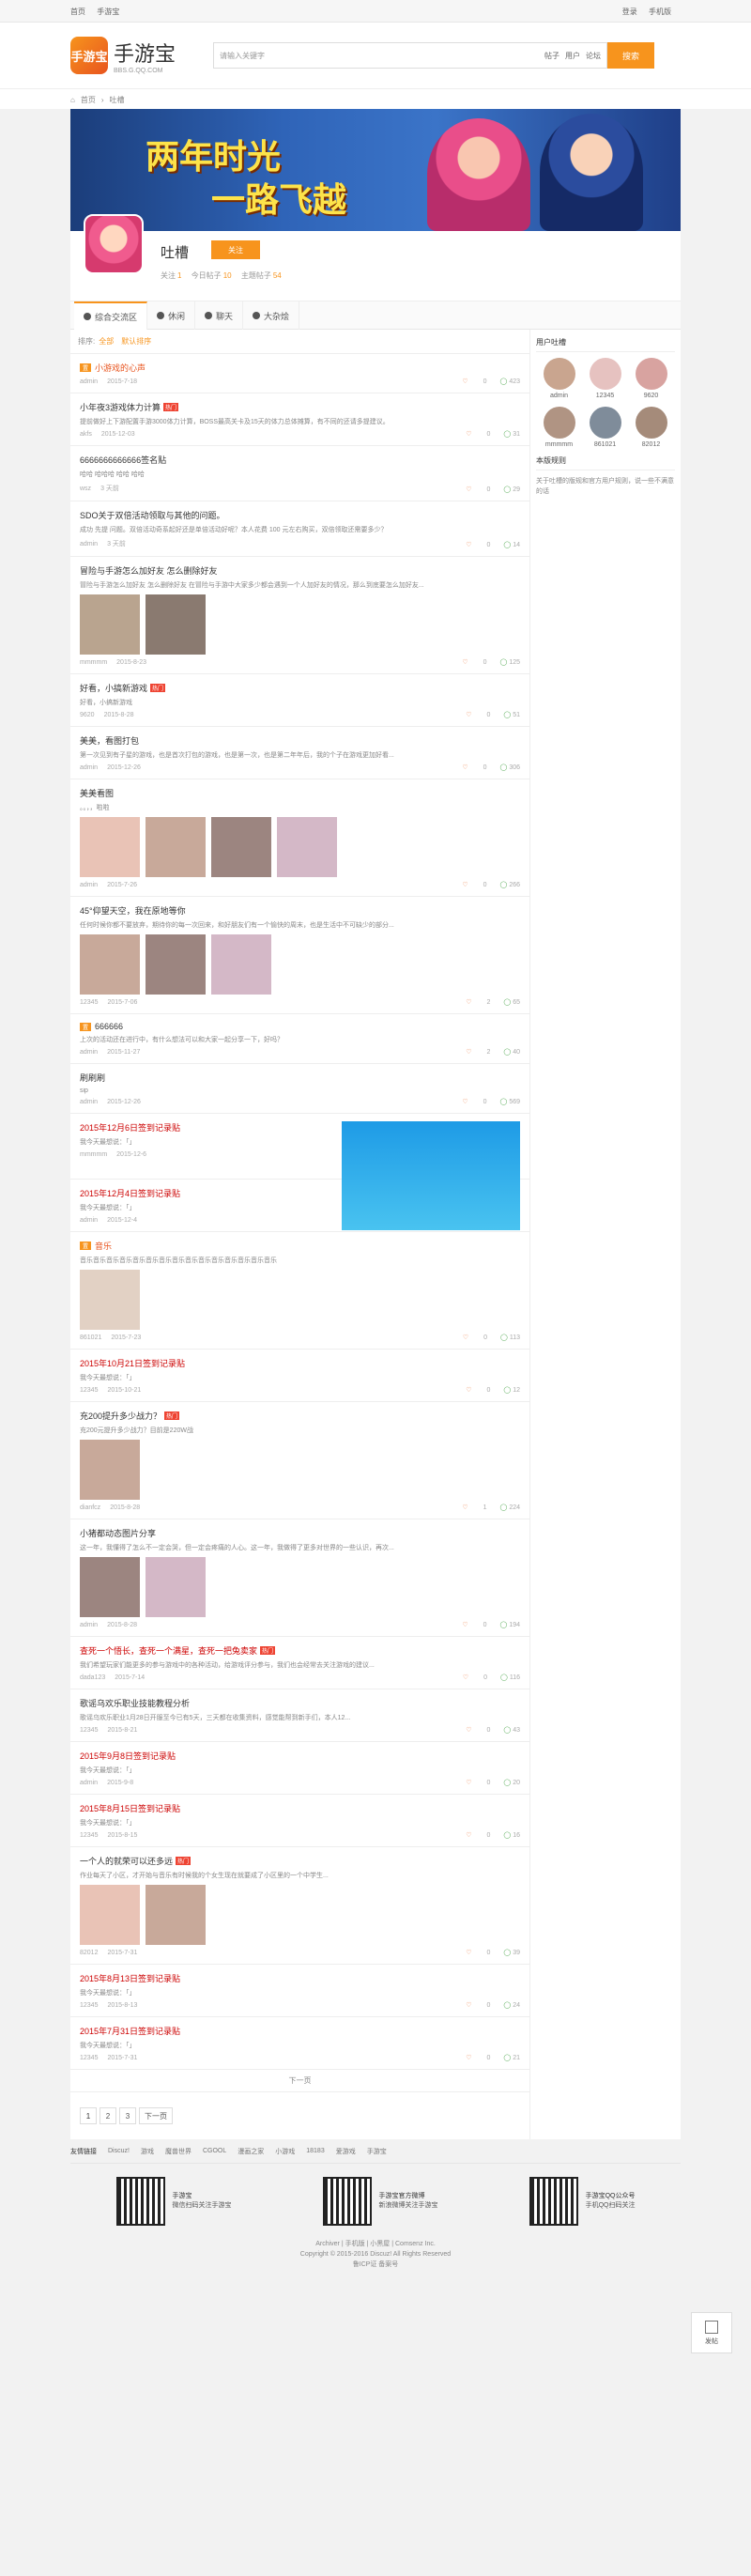 Image resolution: width=751 pixels, height=2576 pixels. What do you see at coordinates (90, 1507) in the screenshot?
I see `thread-author: dianfcz` at bounding box center [90, 1507].